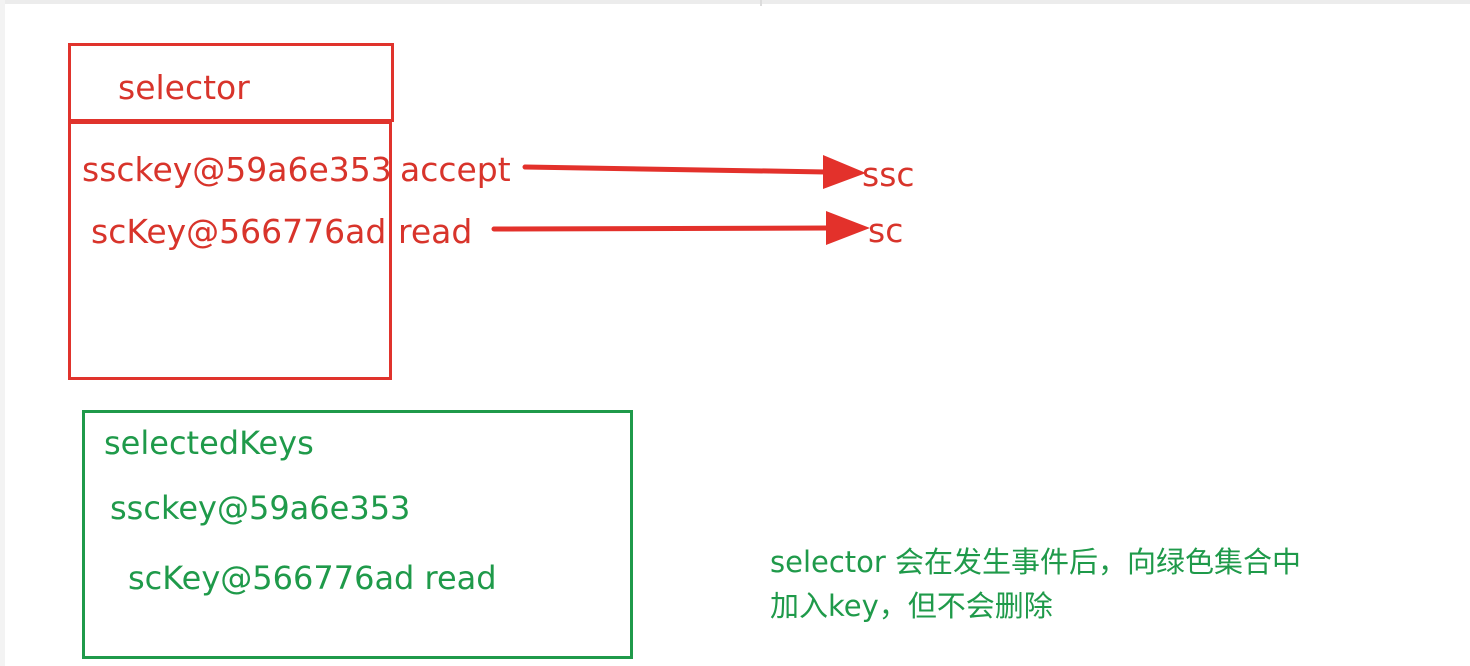 The height and width of the screenshot is (666, 1470). Describe the element at coordinates (848, 228) in the screenshot. I see `arrow-read-head` at that location.